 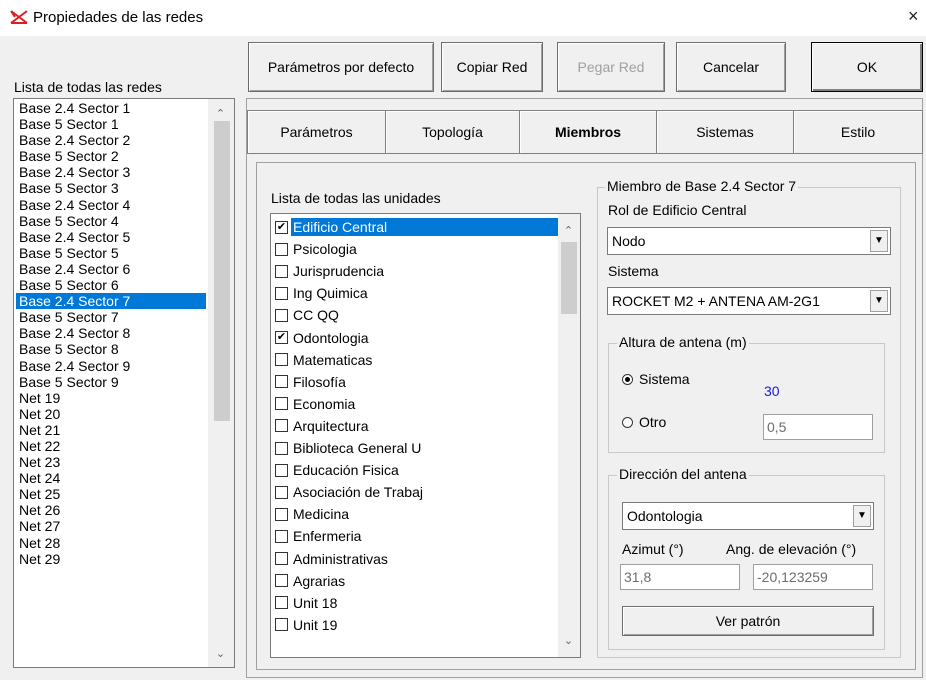 What do you see at coordinates (417, 470) in the screenshot?
I see `unit-list-item: Educación Fisica` at bounding box center [417, 470].